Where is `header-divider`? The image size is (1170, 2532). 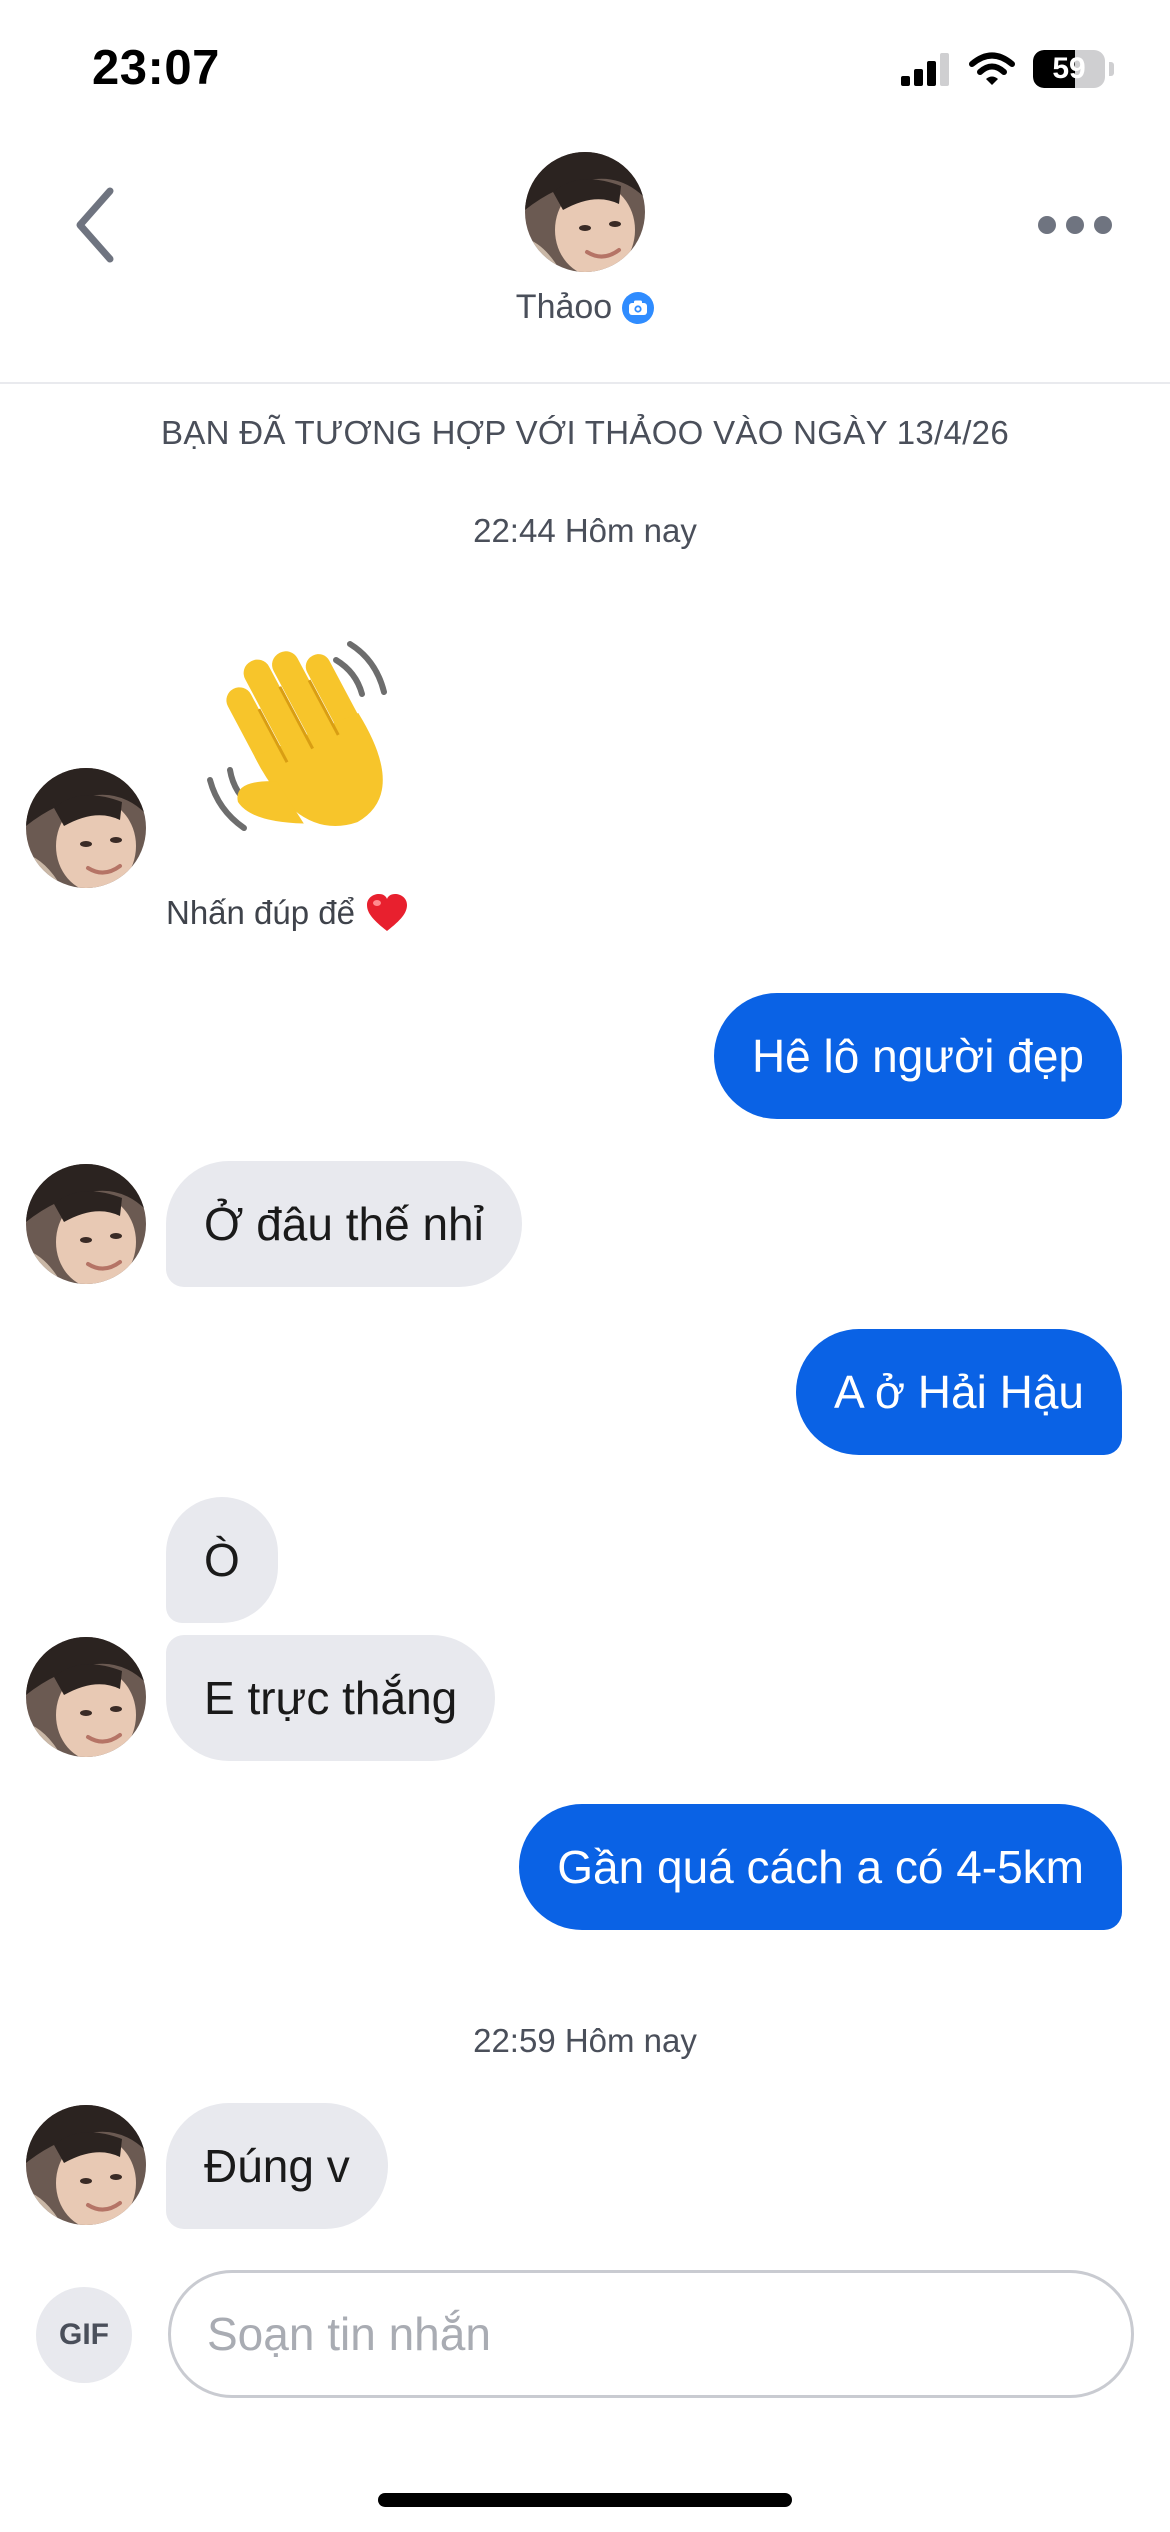
header-divider is located at coordinates (585, 383).